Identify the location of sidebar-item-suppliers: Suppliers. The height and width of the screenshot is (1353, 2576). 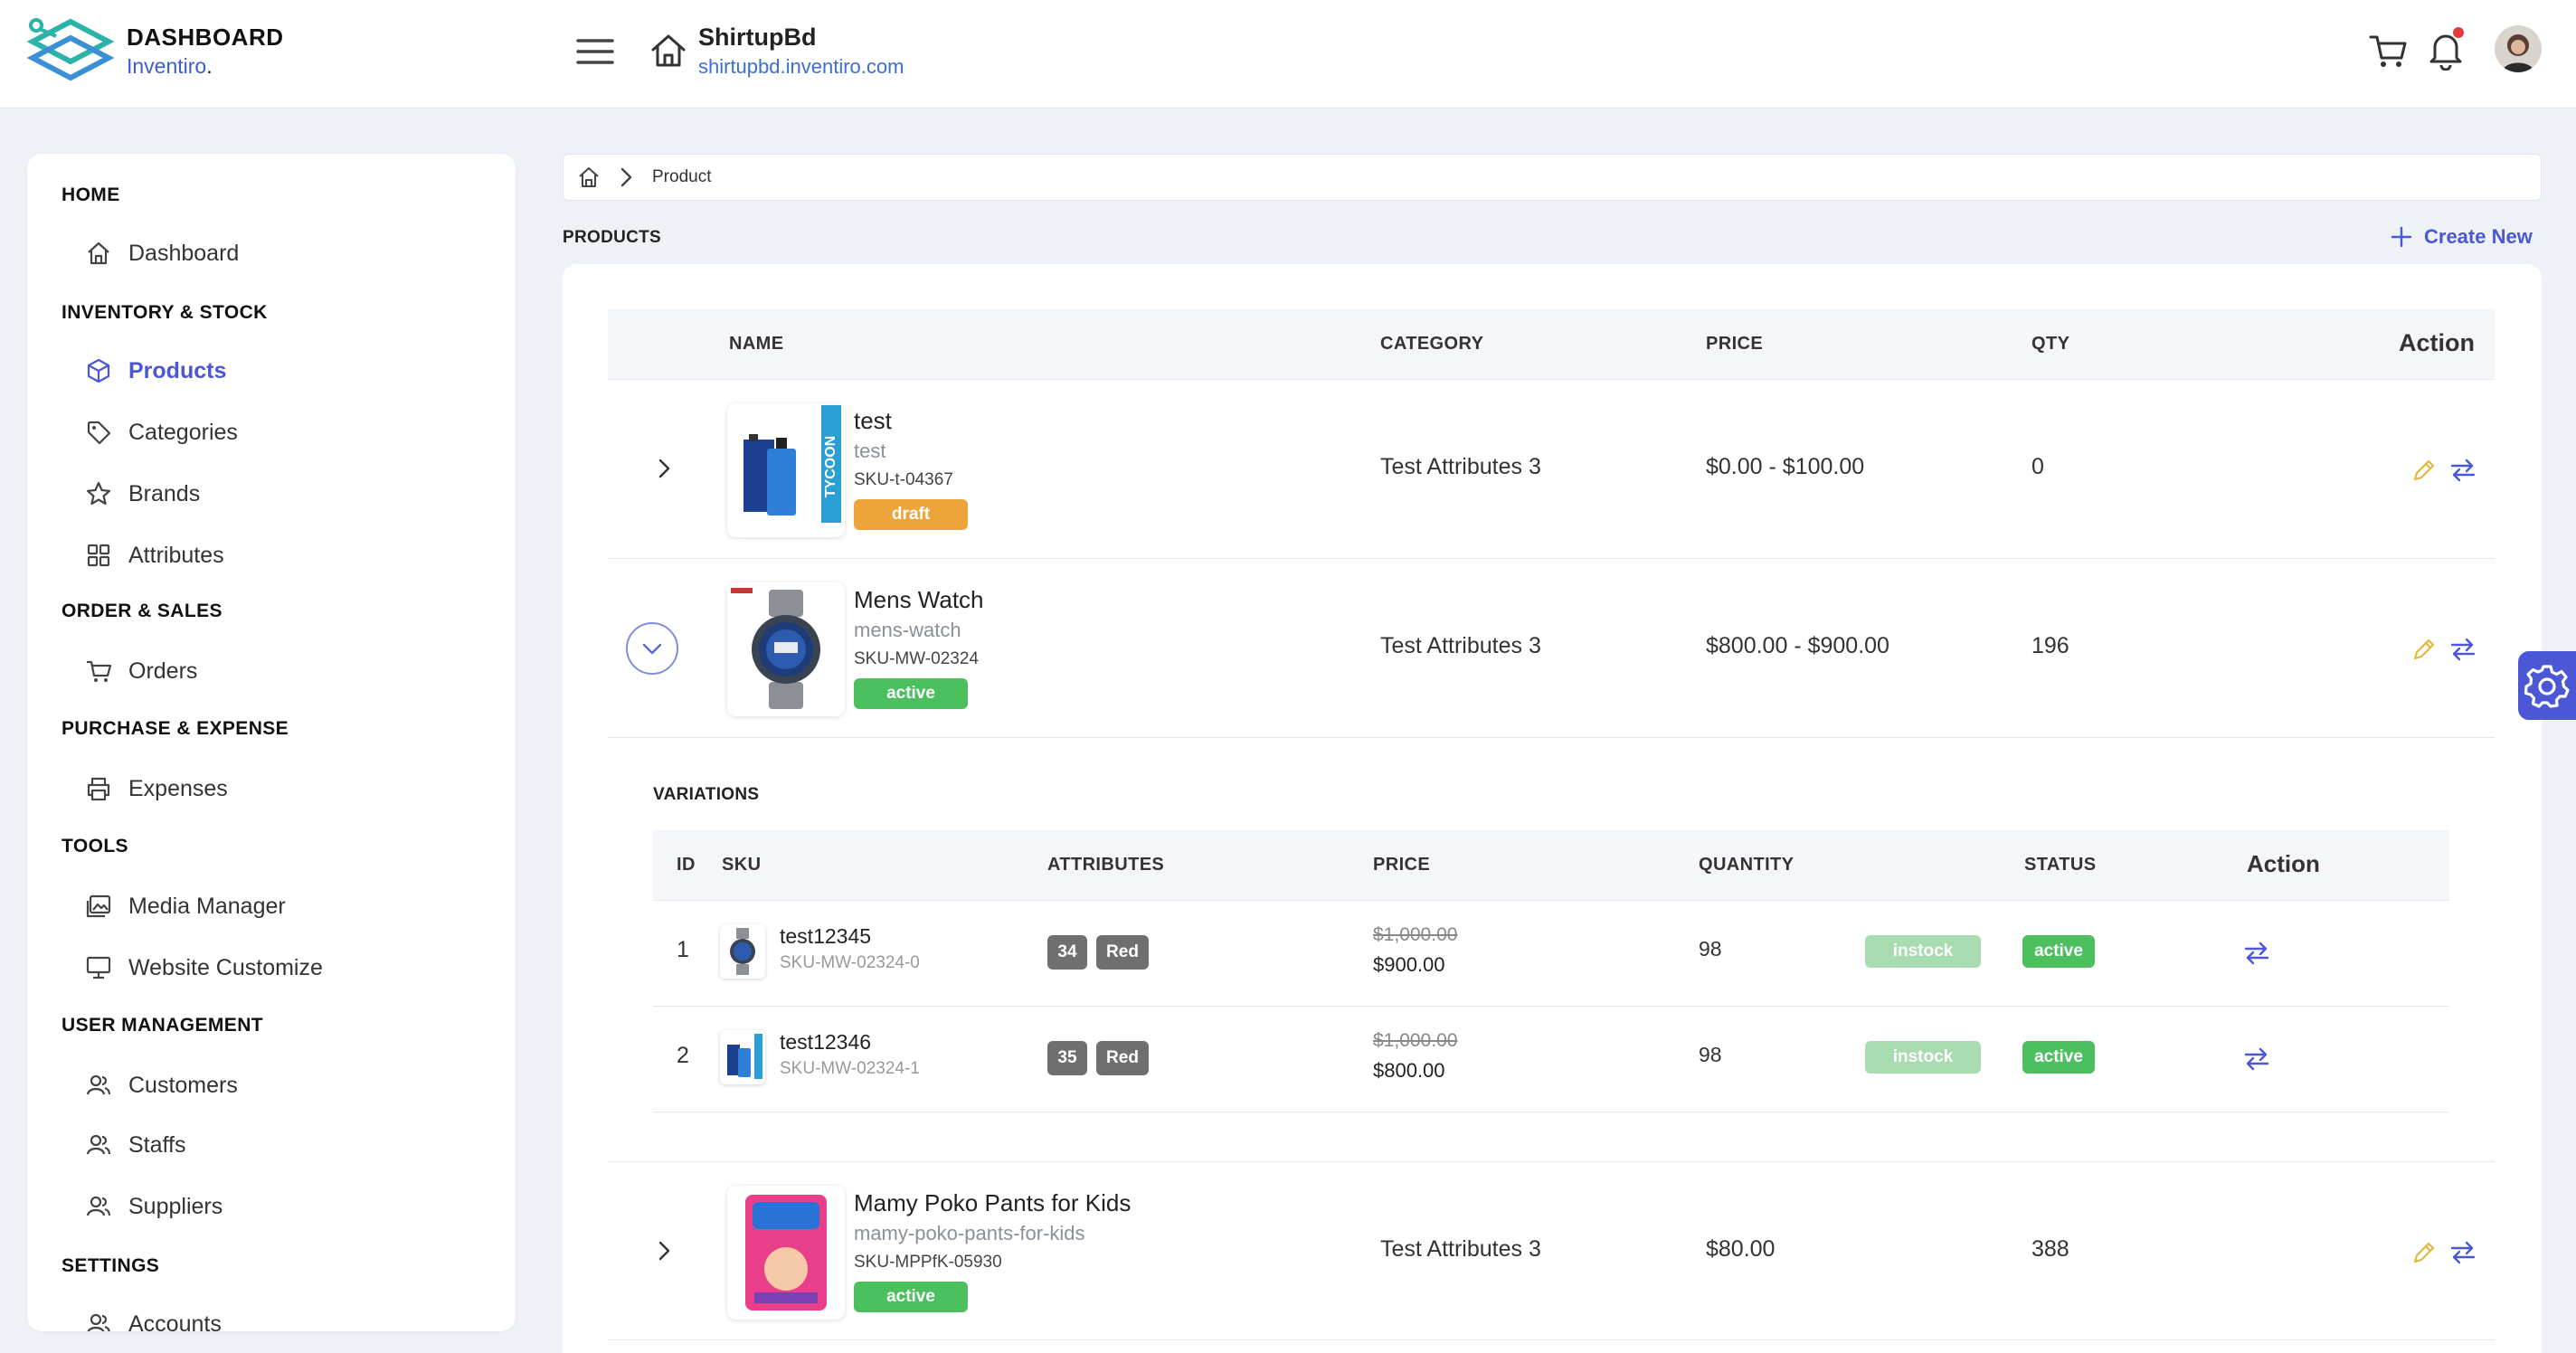
(284, 1206).